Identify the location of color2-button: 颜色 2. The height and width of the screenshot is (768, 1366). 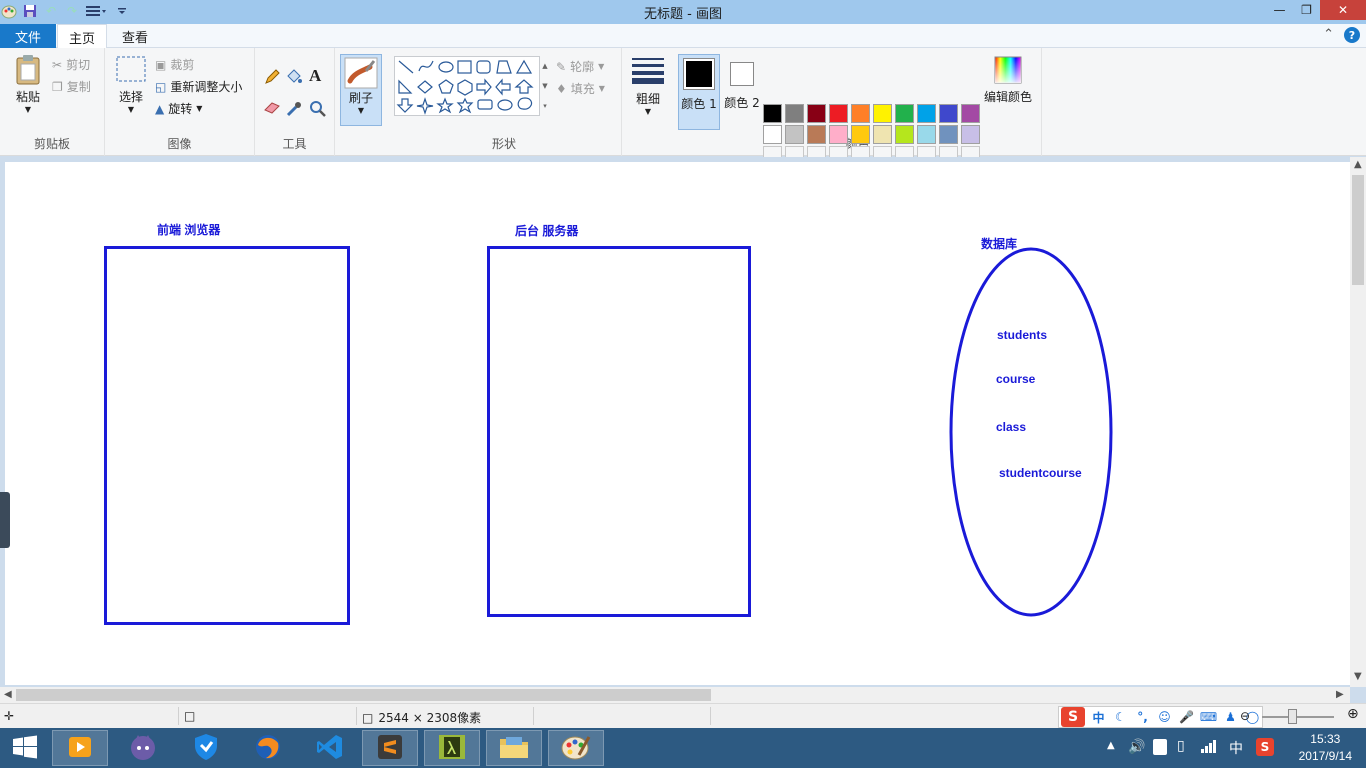
(742, 82).